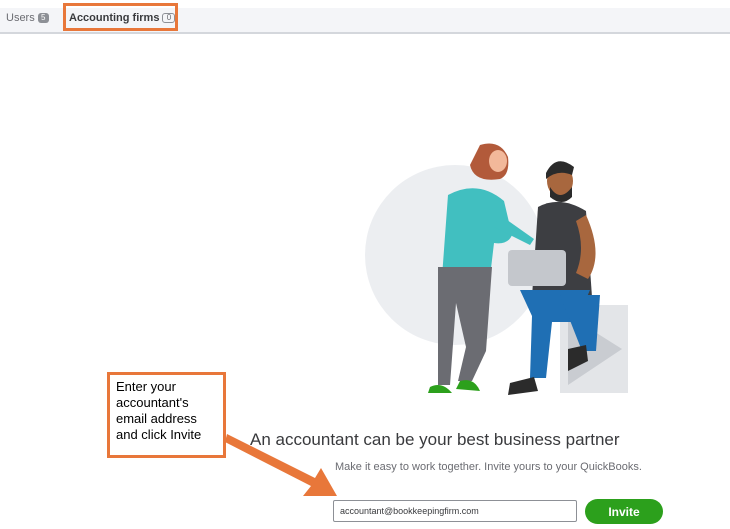 This screenshot has width=730, height=529. Describe the element at coordinates (624, 511) in the screenshot. I see `invite-button: Invite` at that location.